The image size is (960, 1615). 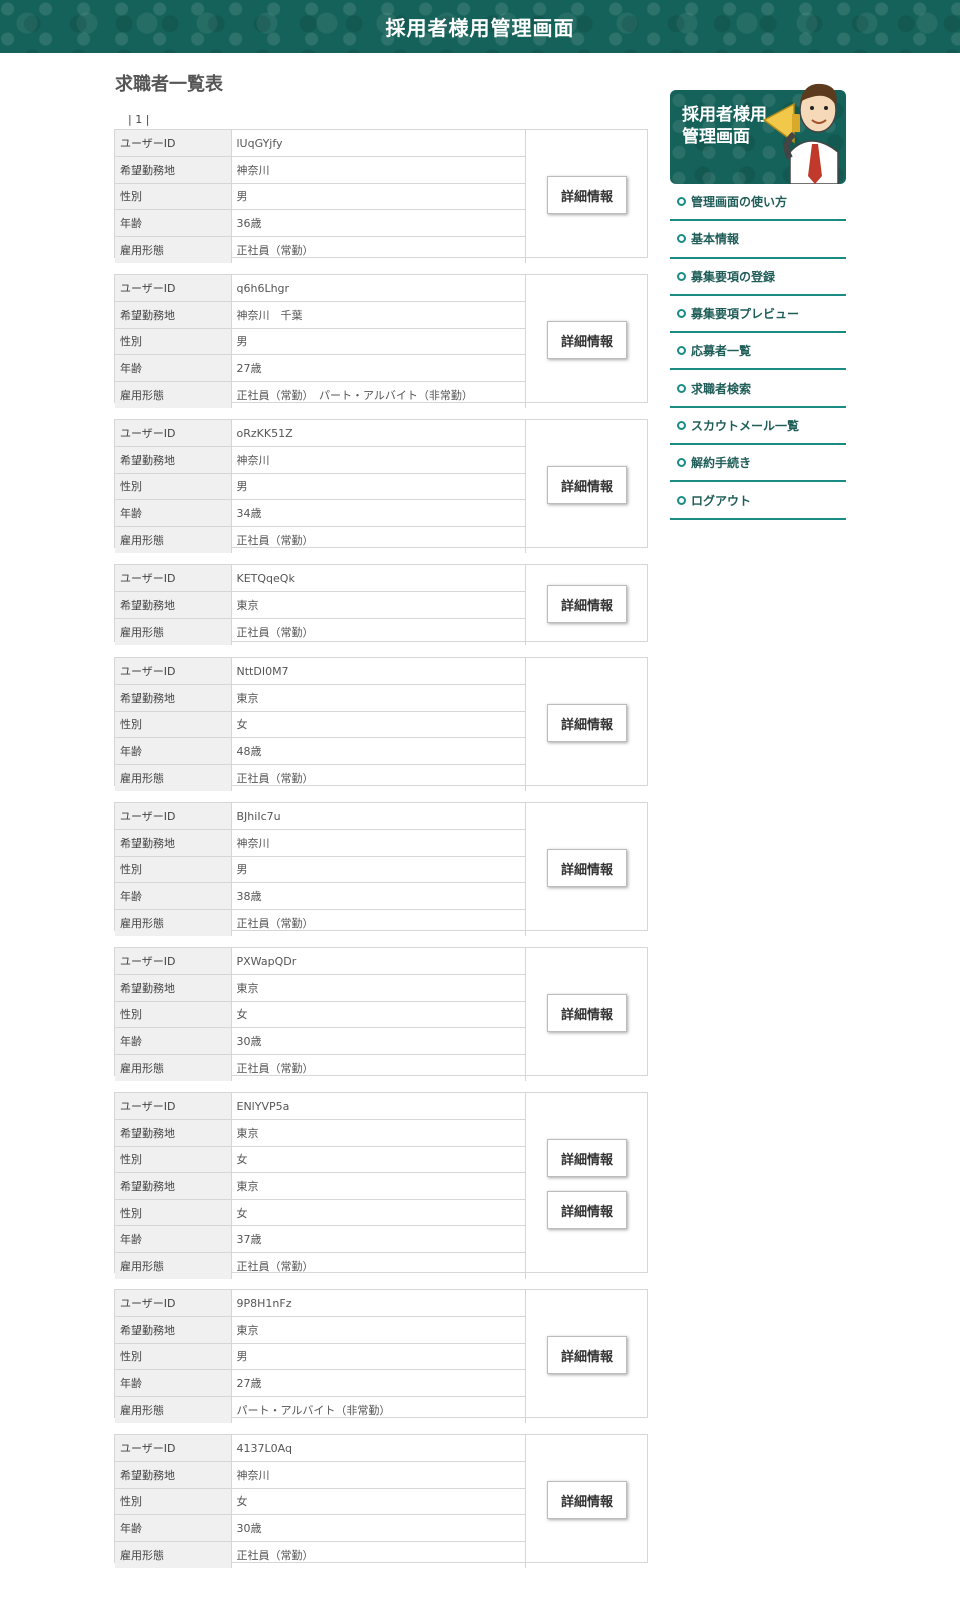 What do you see at coordinates (320, 513) in the screenshot?
I see `table-row: 年齢 34歳` at bounding box center [320, 513].